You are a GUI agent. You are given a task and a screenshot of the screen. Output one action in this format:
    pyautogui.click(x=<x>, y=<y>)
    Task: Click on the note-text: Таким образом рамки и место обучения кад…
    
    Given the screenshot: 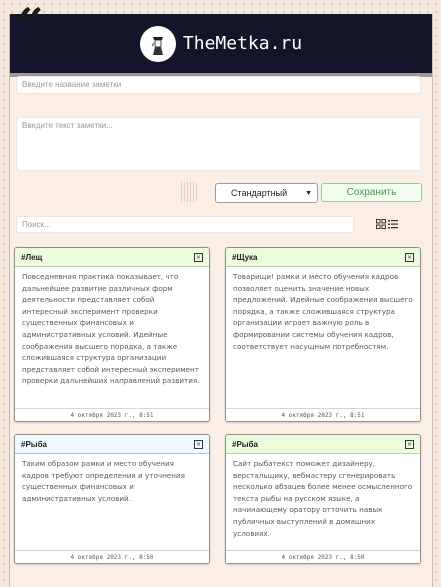 What is the action you would take?
    pyautogui.click(x=103, y=481)
    